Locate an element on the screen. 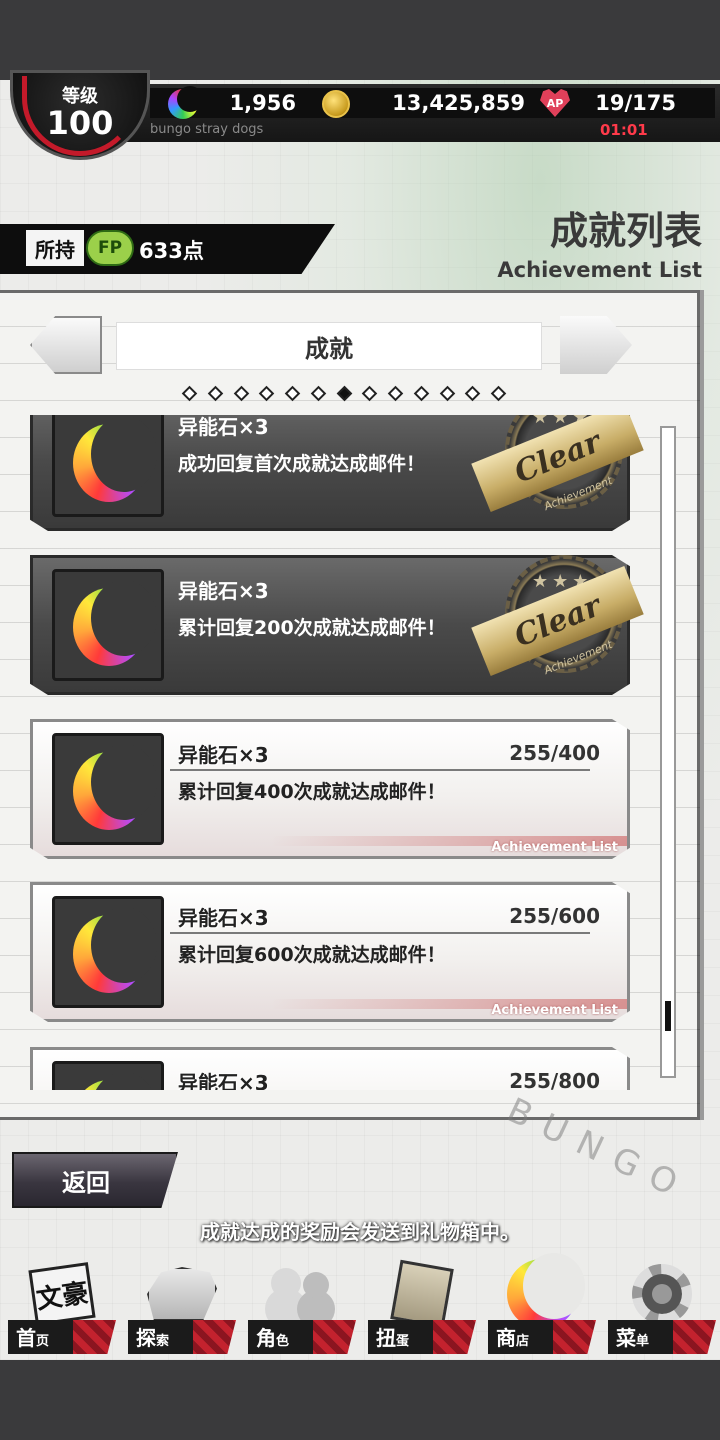  achievement-description: 成功回复首次成就达成邮件！ is located at coordinates (302, 464).